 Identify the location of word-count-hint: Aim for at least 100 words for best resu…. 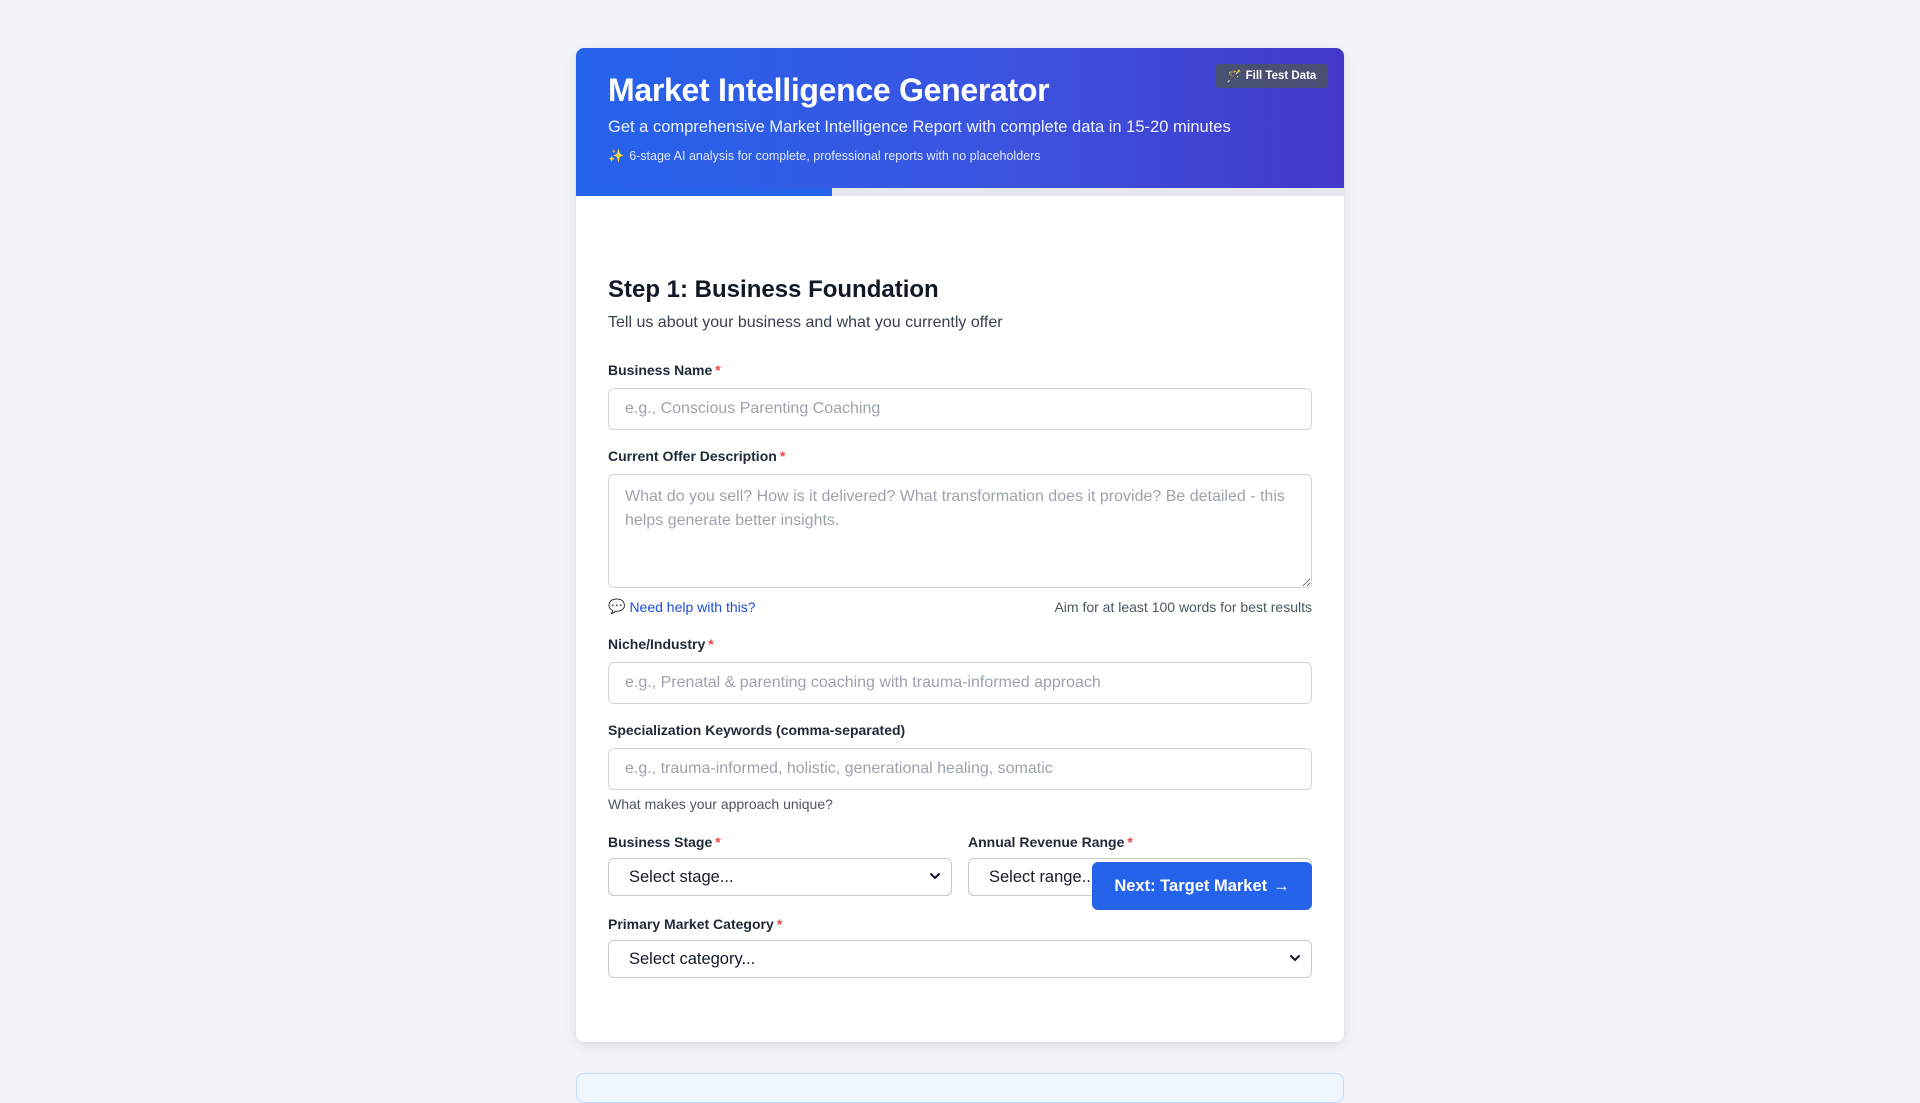
(1183, 606).